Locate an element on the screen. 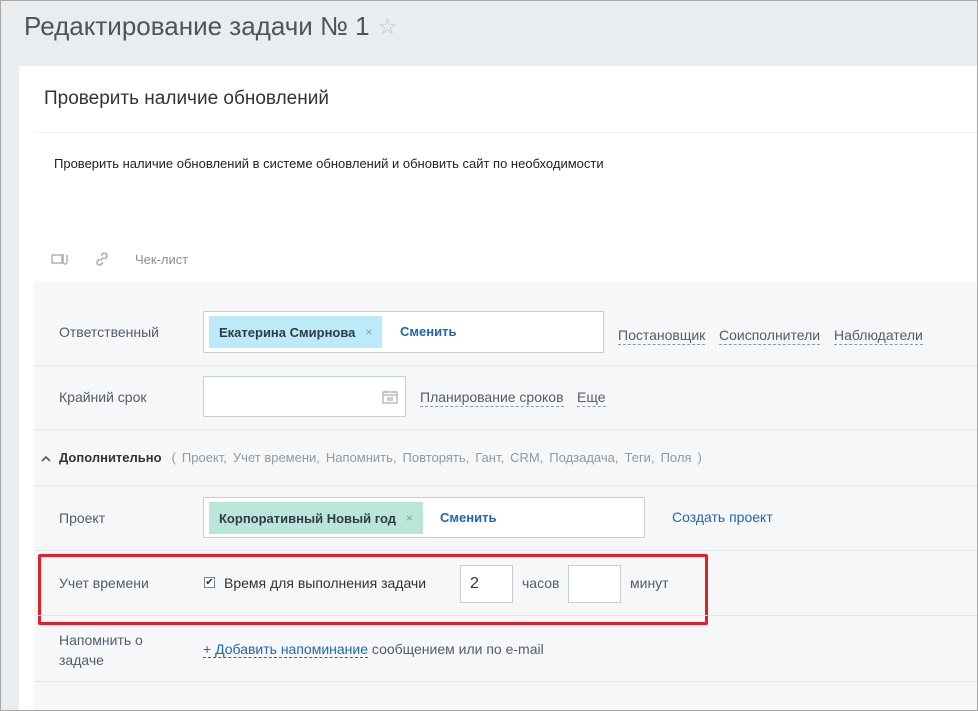 This screenshot has height=711, width=978. extra-hint-item: Учет времени, is located at coordinates (276, 457).